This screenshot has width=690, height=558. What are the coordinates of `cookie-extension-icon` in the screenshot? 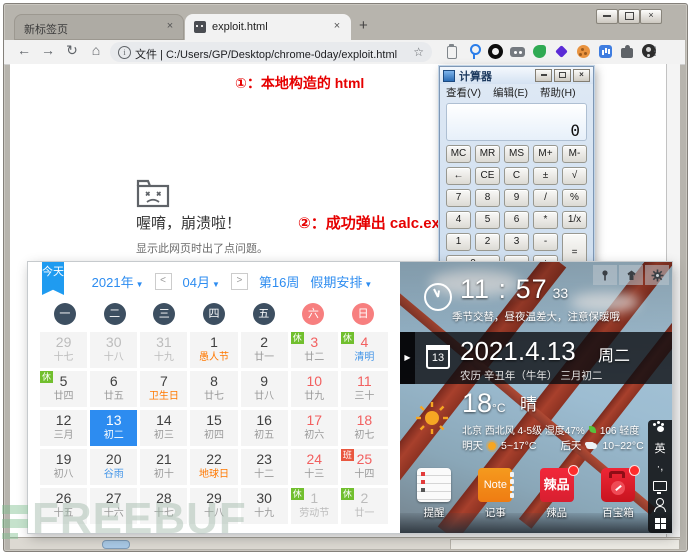 It's located at (583, 51).